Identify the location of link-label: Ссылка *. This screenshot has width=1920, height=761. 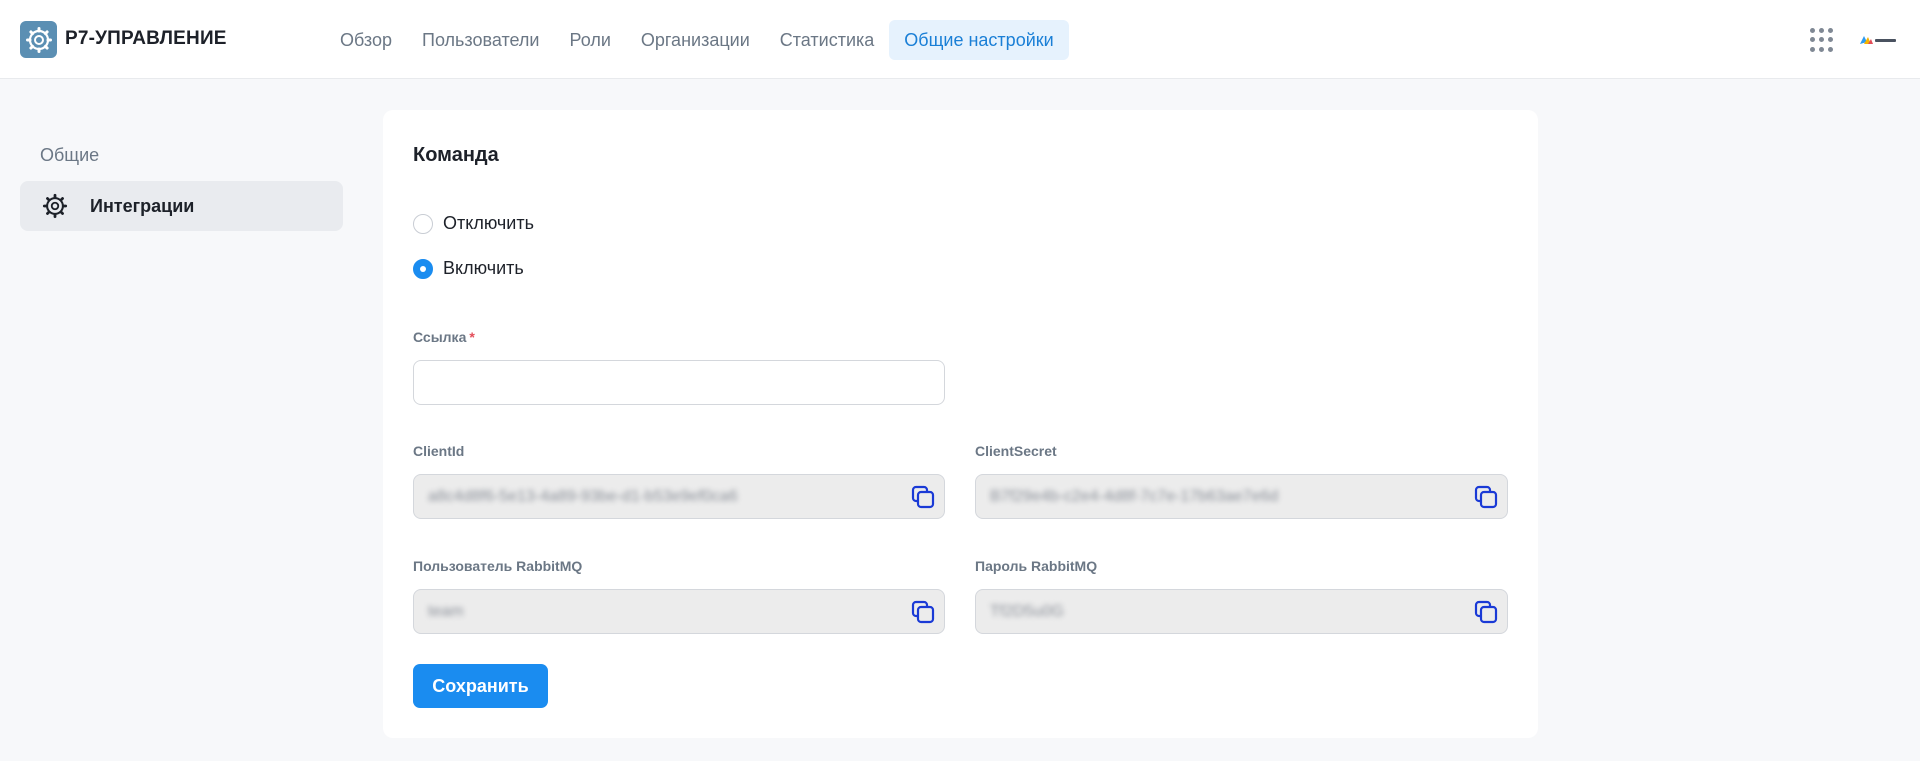
(444, 337).